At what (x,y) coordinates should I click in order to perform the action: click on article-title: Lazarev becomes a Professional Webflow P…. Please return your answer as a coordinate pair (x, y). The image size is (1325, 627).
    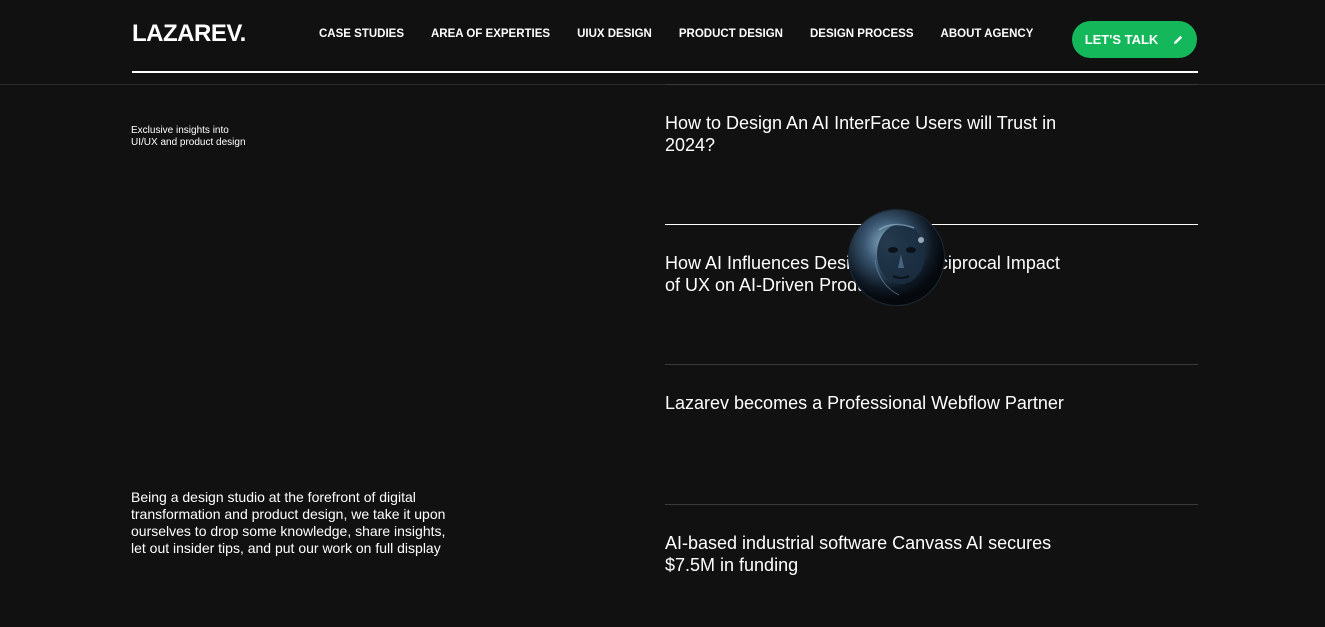
    Looking at the image, I should click on (864, 403).